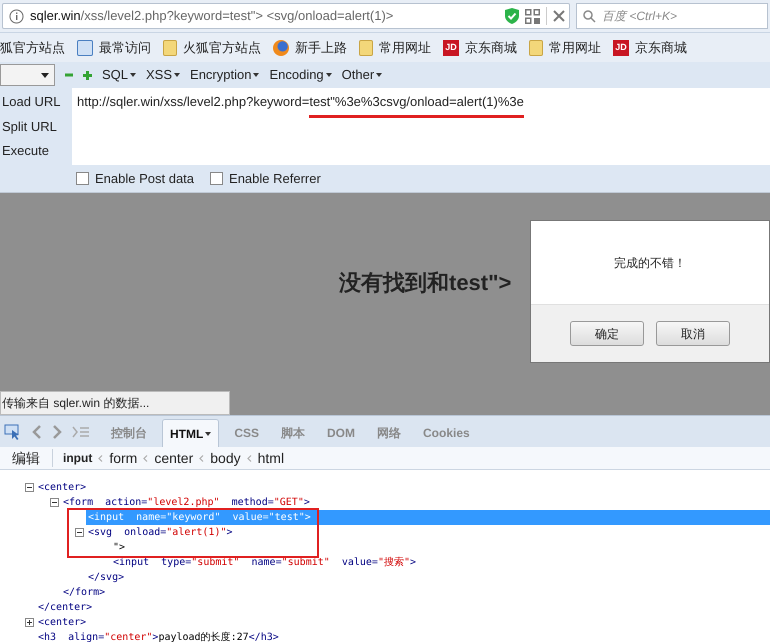 The width and height of the screenshot is (770, 642). What do you see at coordinates (125, 48) in the screenshot?
I see `bookmark-link: 最常访问` at bounding box center [125, 48].